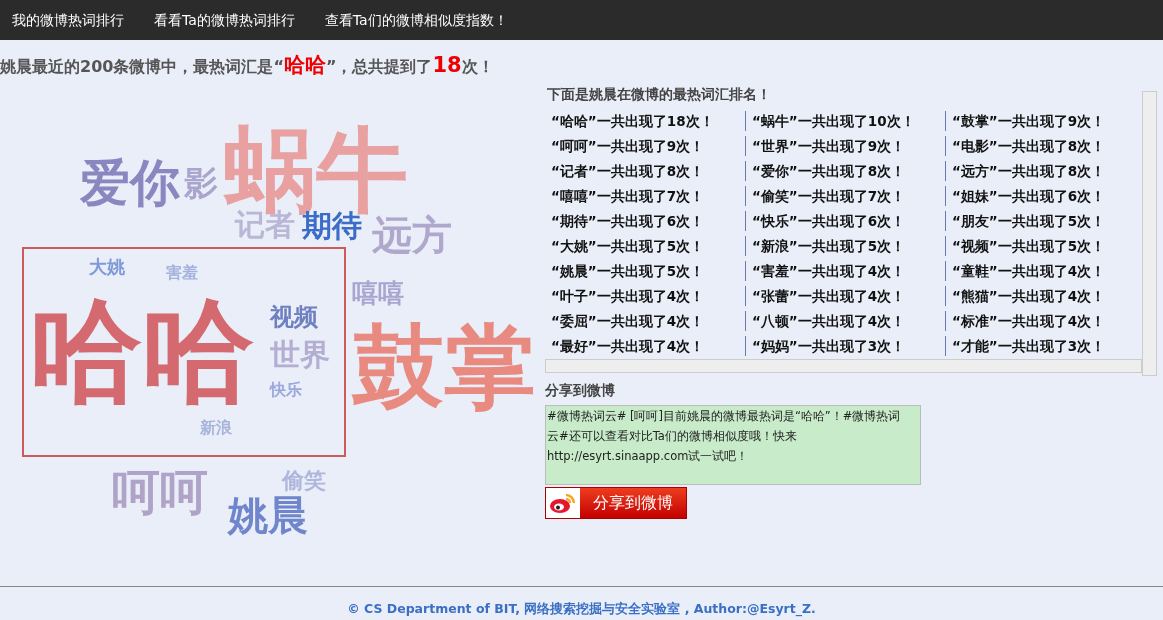 The image size is (1163, 620). What do you see at coordinates (580, 390) in the screenshot?
I see `share-title: 分享到微博` at bounding box center [580, 390].